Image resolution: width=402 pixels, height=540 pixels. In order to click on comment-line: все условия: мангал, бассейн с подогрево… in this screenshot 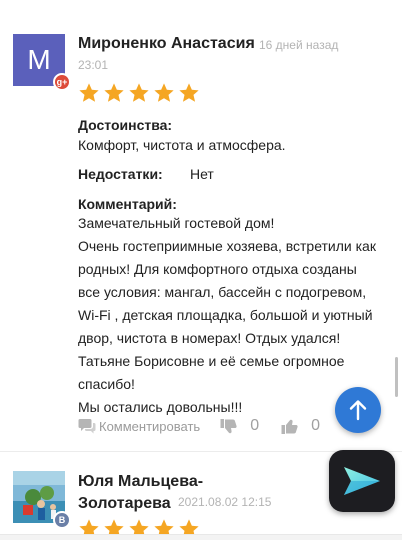, I will do `click(222, 292)`.